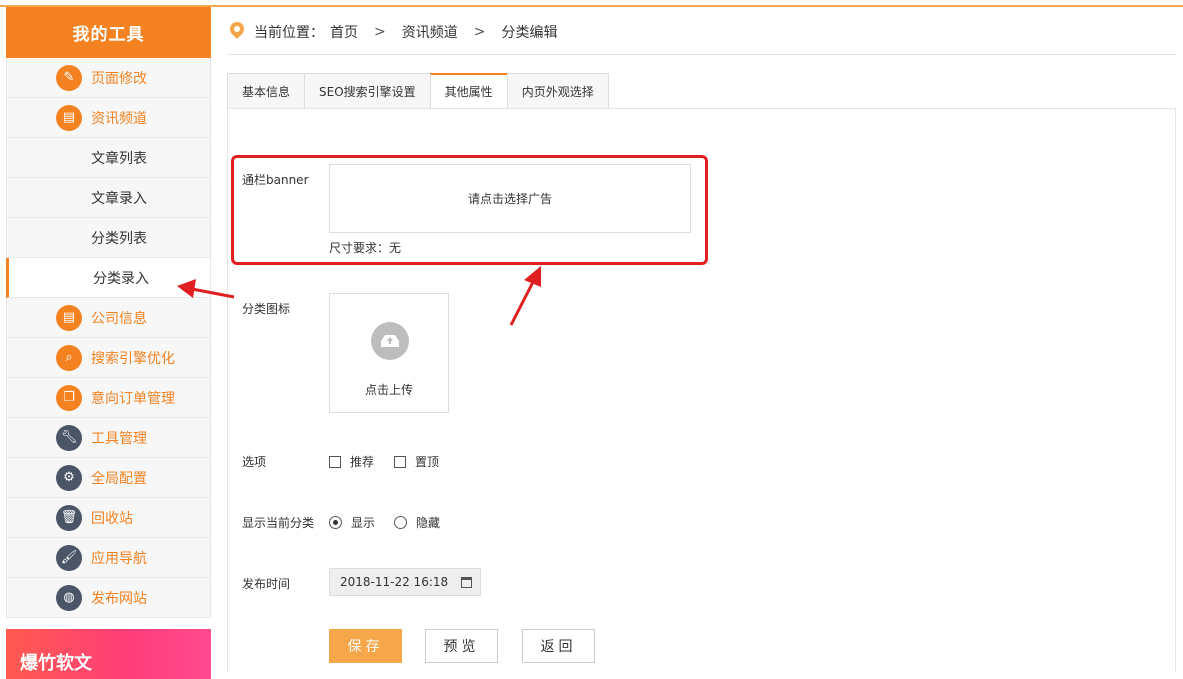  I want to click on annotation-arrows, so click(359, 296).